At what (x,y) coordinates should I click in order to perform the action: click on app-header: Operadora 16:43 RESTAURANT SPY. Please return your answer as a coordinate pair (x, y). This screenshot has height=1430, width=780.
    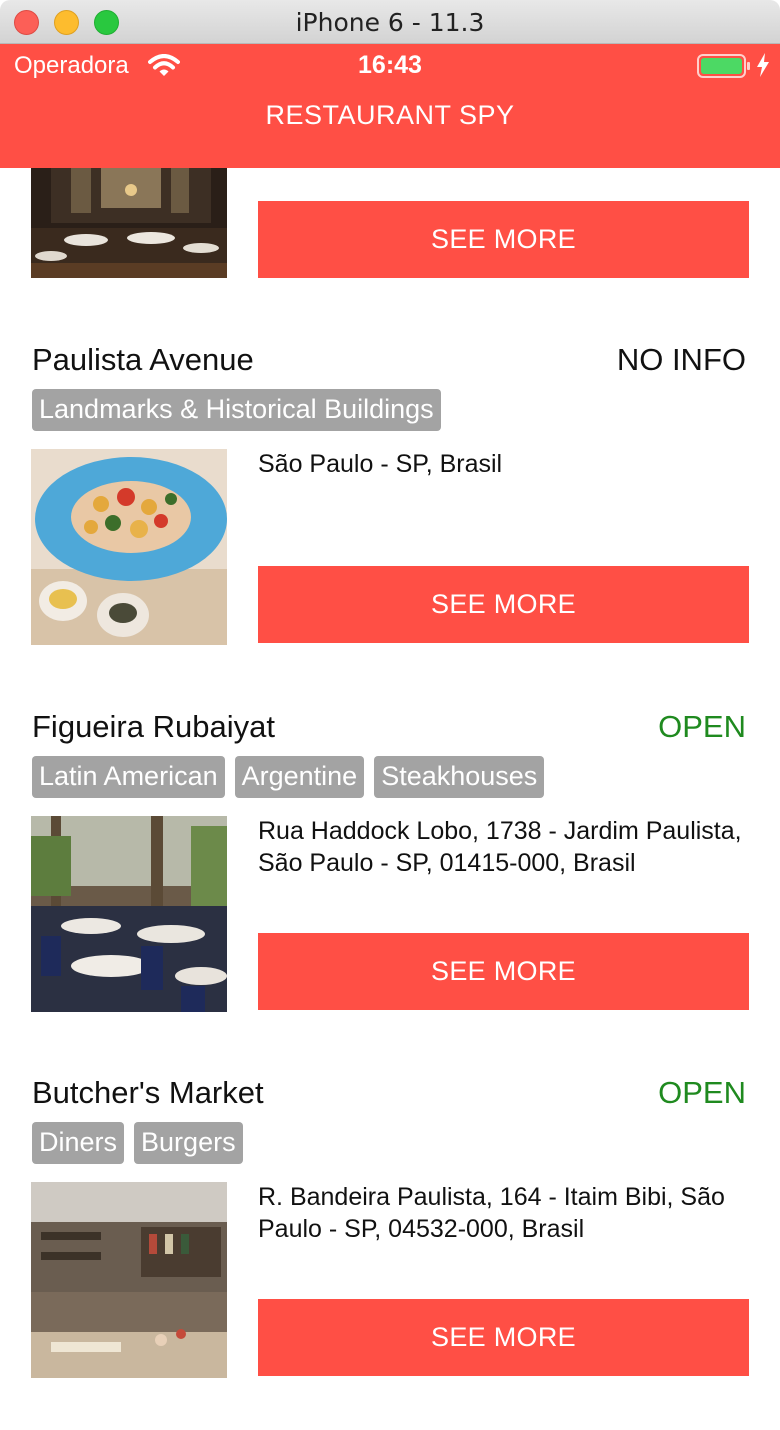
    Looking at the image, I should click on (390, 106).